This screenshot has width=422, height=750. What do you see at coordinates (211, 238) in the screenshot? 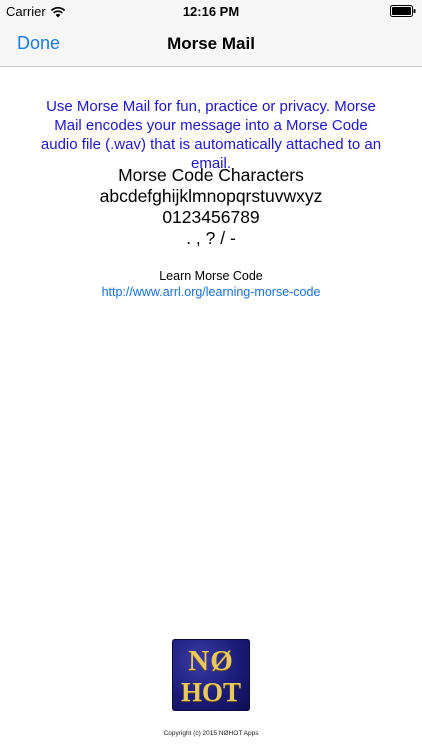
I see `characters-punctuation: . , ? / -` at bounding box center [211, 238].